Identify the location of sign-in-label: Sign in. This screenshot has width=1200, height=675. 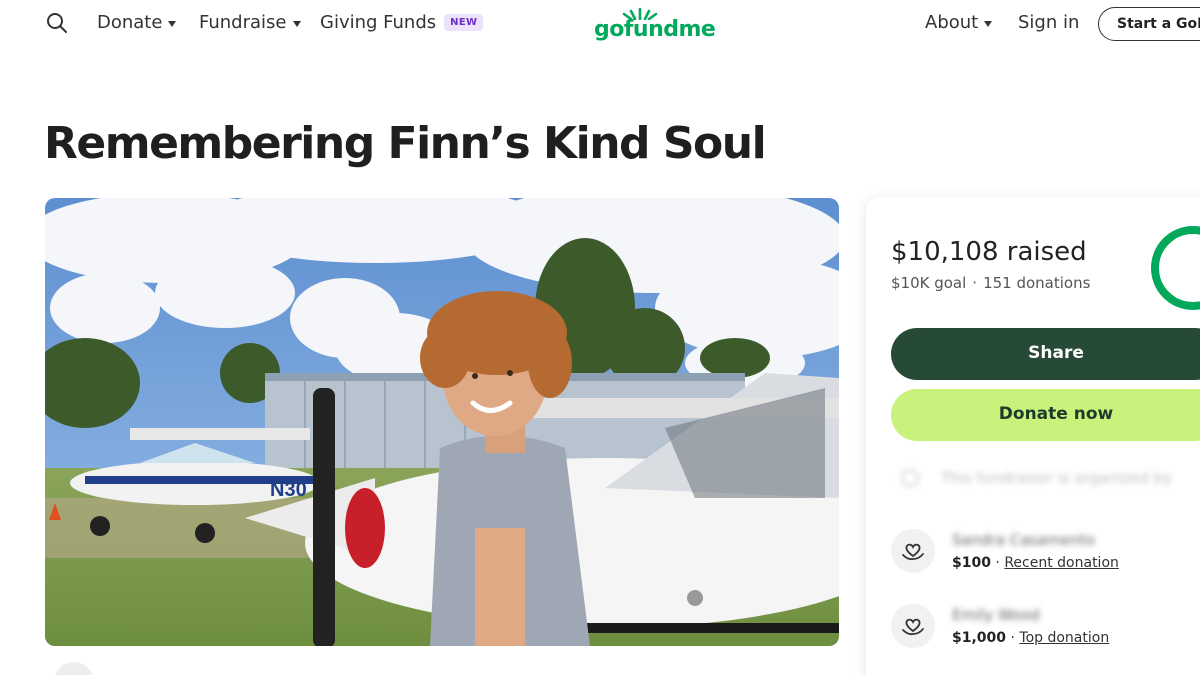
(1049, 22).